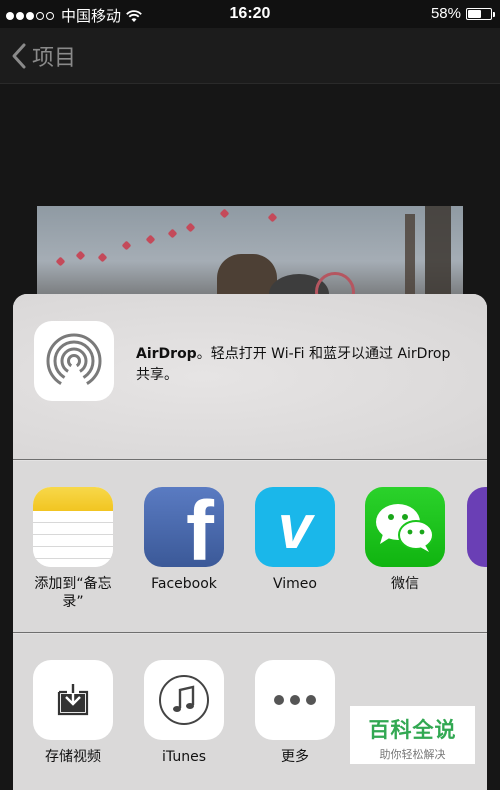  I want to click on itunes-icon, so click(184, 700).